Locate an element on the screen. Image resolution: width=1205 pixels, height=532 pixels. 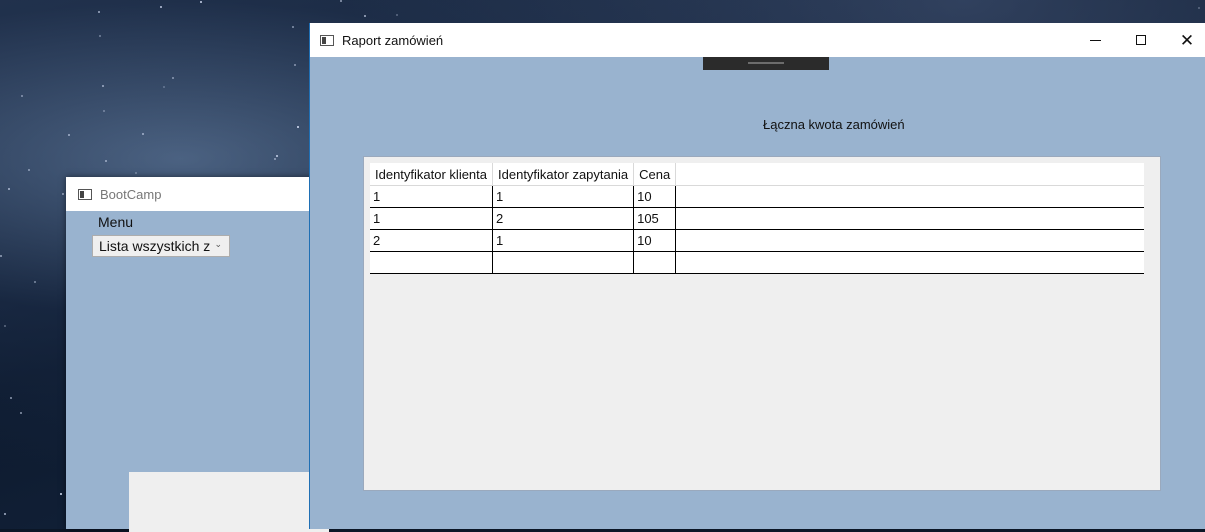
bootcamp-titlebar: BootCamp is located at coordinates (196, 194).